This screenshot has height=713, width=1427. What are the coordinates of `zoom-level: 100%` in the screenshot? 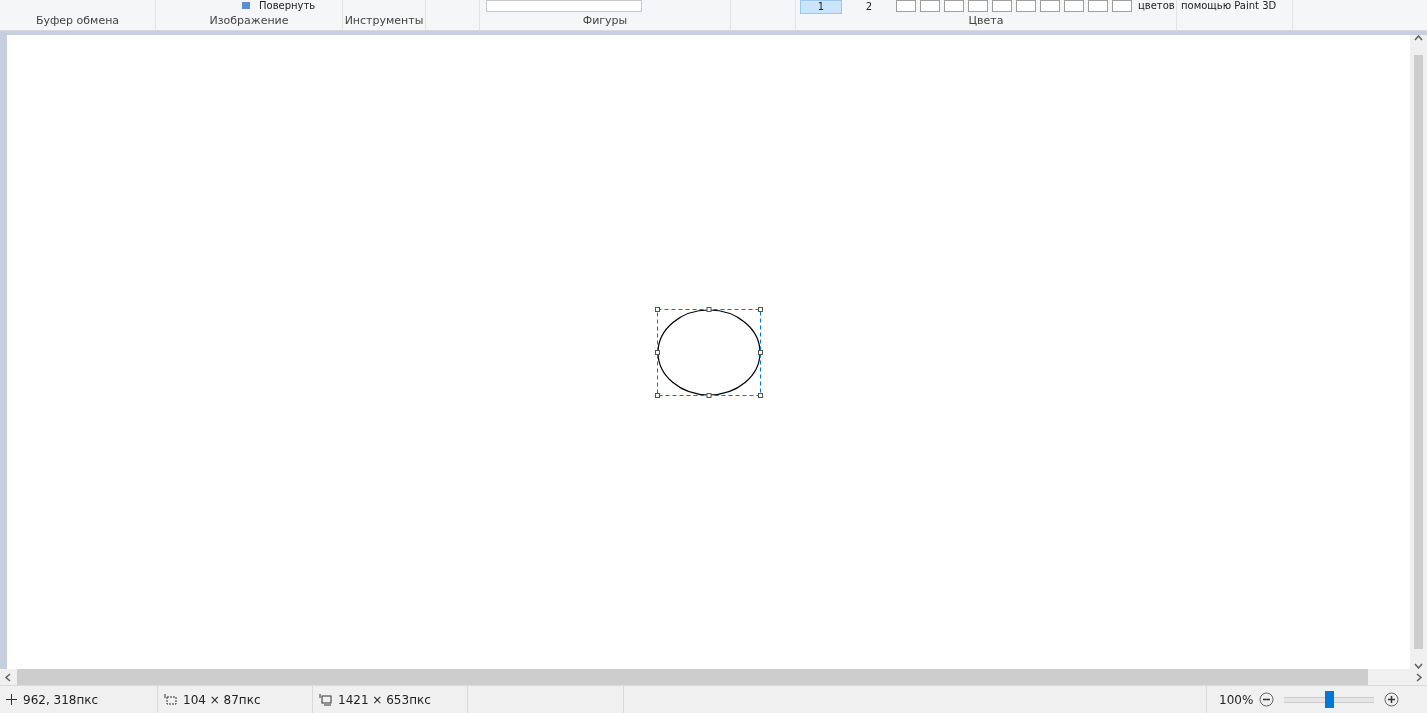 It's located at (1236, 699).